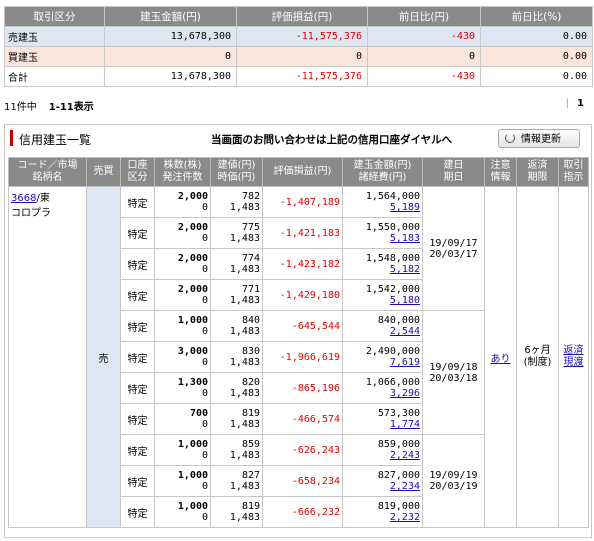 Image resolution: width=594 pixels, height=541 pixels. I want to click on header-side-l1: 売買, so click(103, 171).